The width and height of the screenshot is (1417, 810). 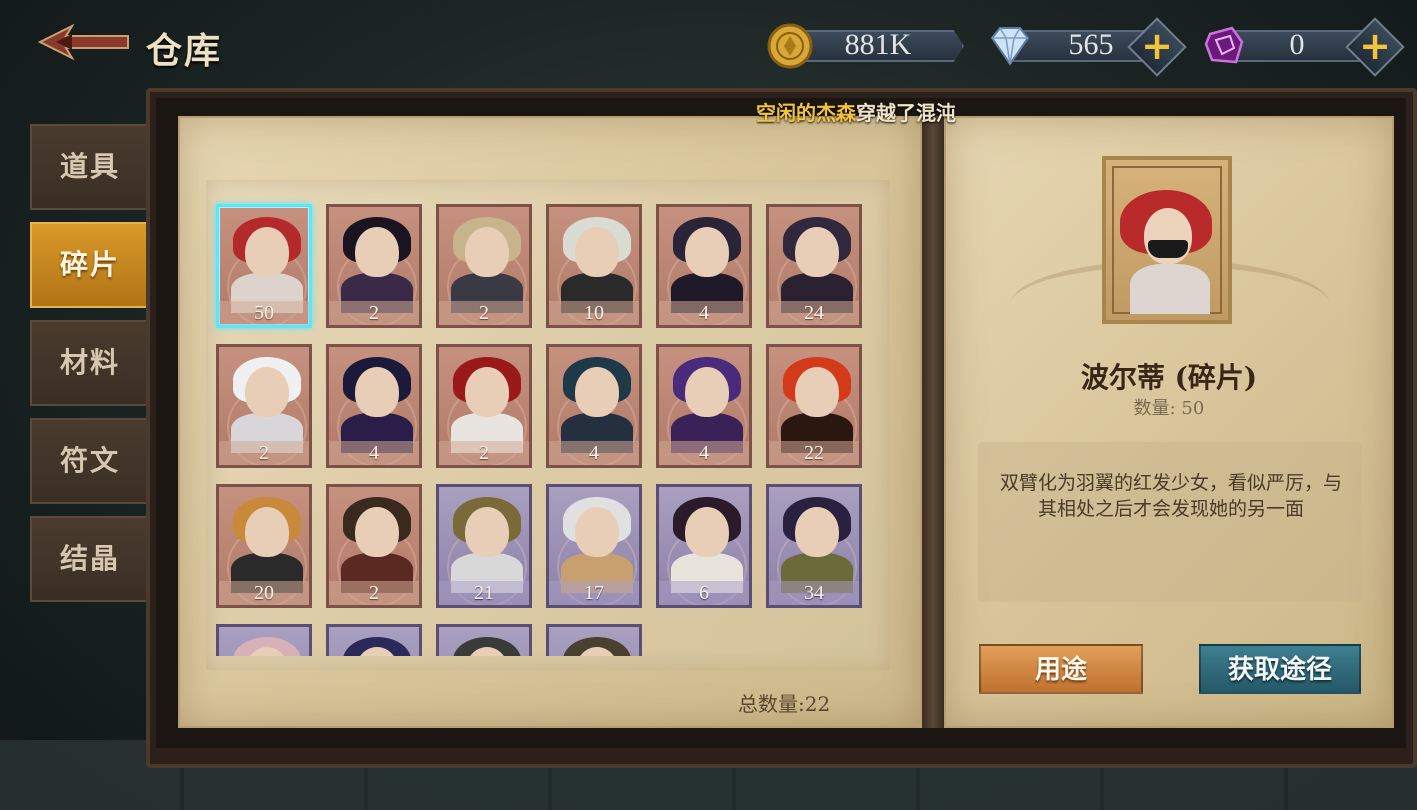 I want to click on item-quantity: 数量: 50, so click(x=1169, y=408).